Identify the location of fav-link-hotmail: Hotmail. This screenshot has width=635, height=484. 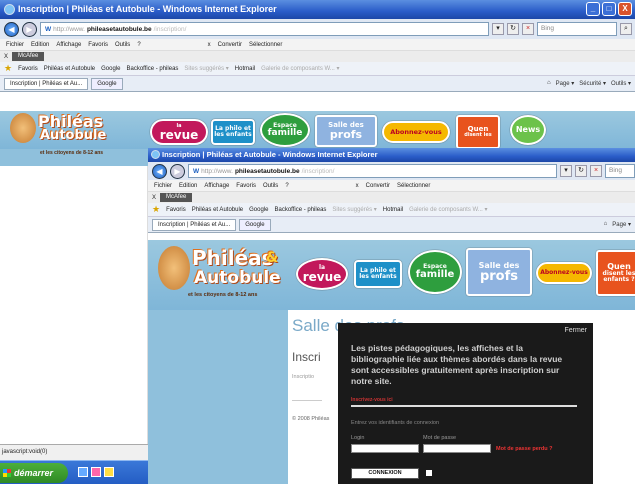
(245, 69).